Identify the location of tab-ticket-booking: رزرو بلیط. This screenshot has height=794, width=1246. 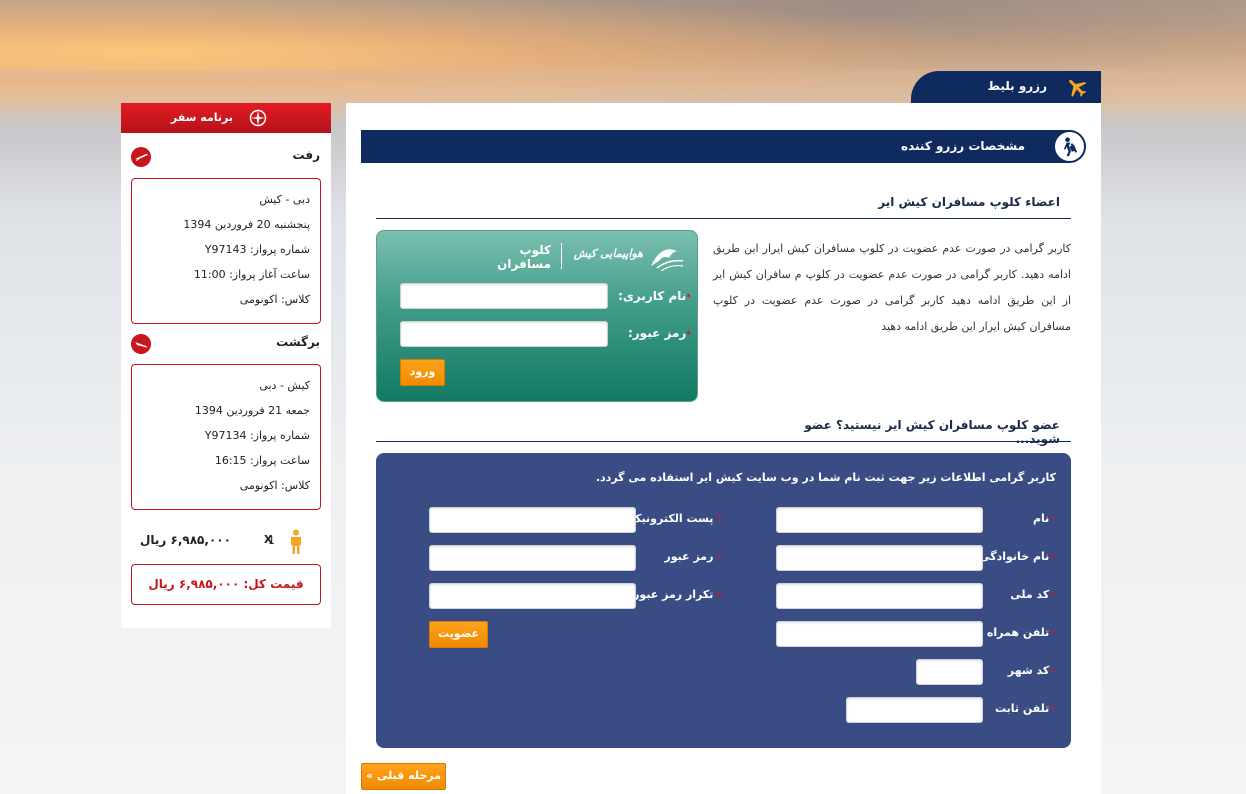
(1006, 87).